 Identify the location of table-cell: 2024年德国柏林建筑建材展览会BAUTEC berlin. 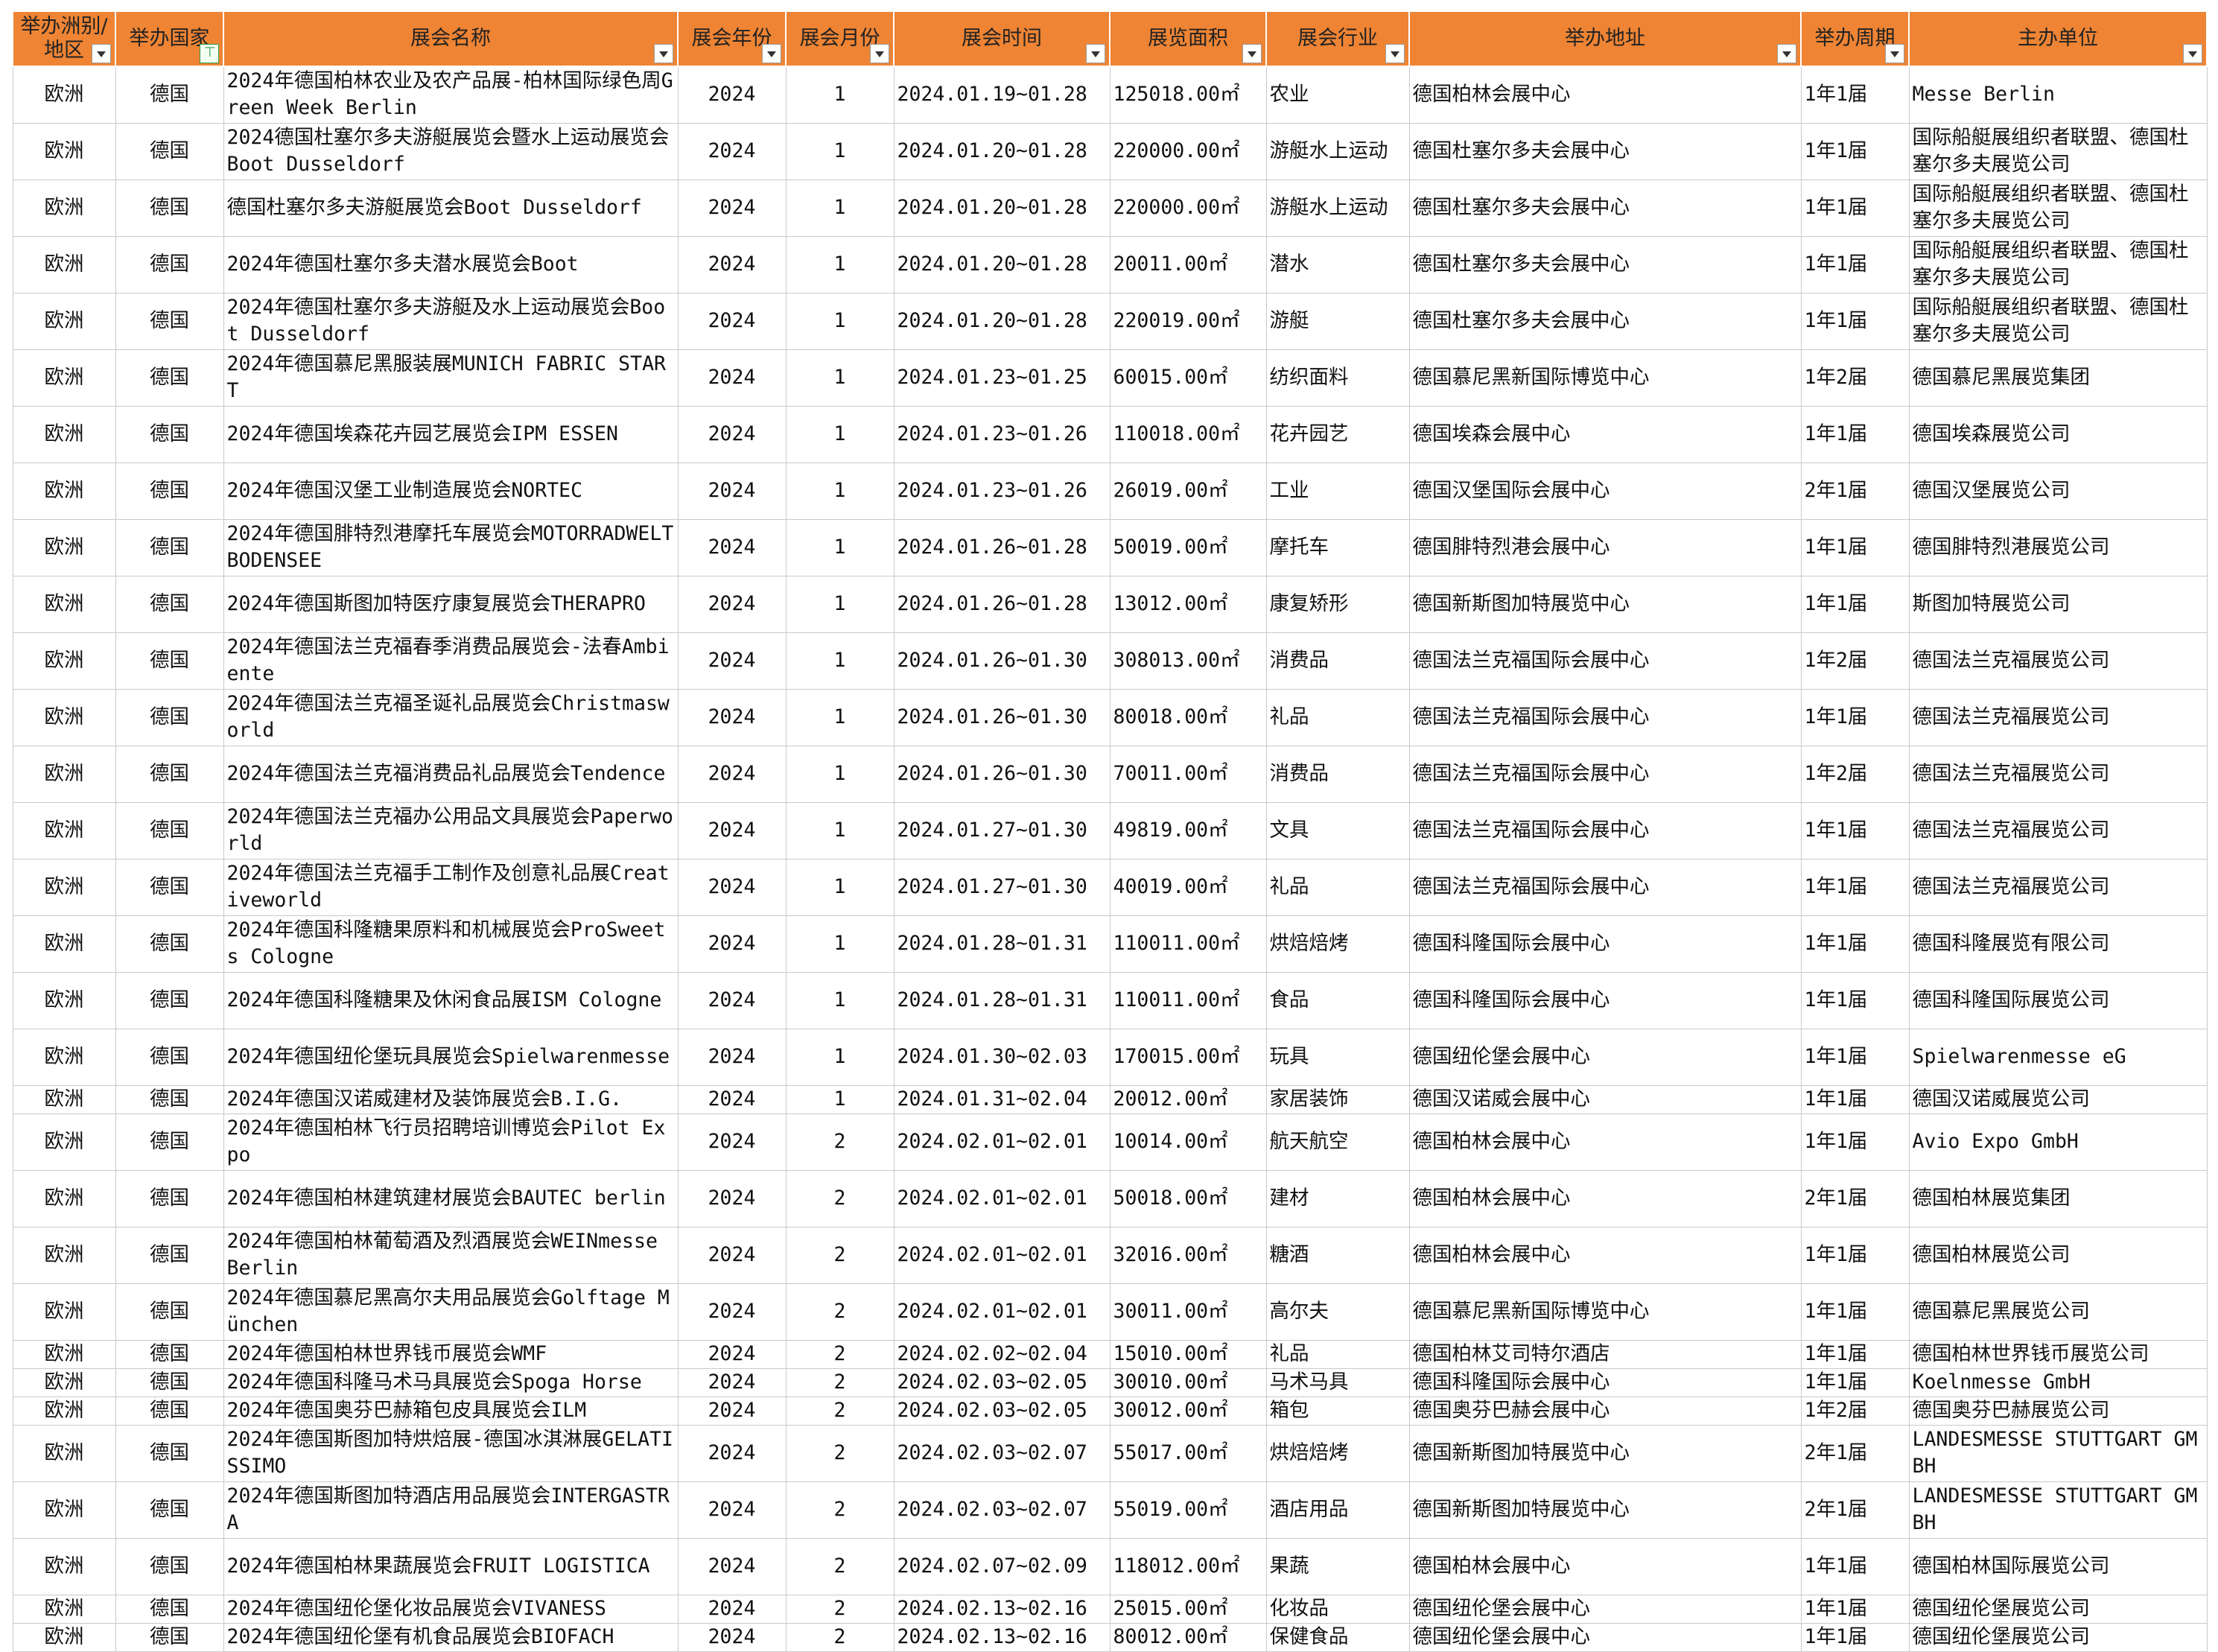
(451, 1198).